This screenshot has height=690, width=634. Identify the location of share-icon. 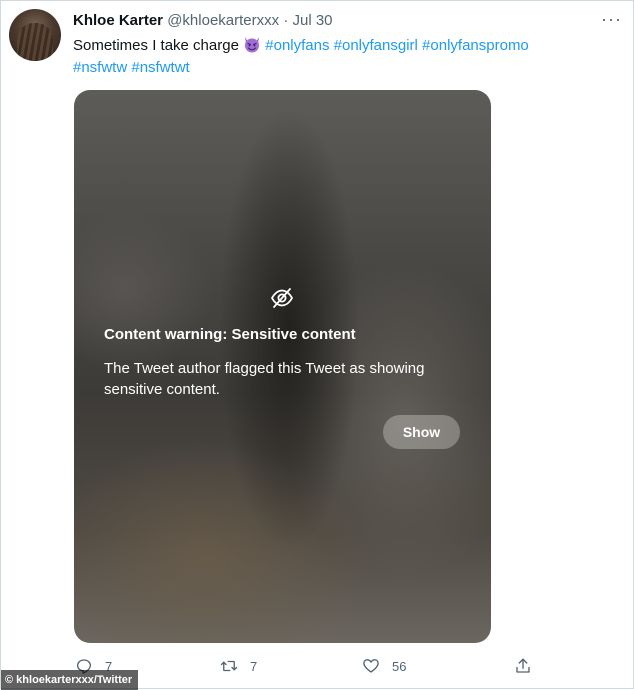
(523, 665).